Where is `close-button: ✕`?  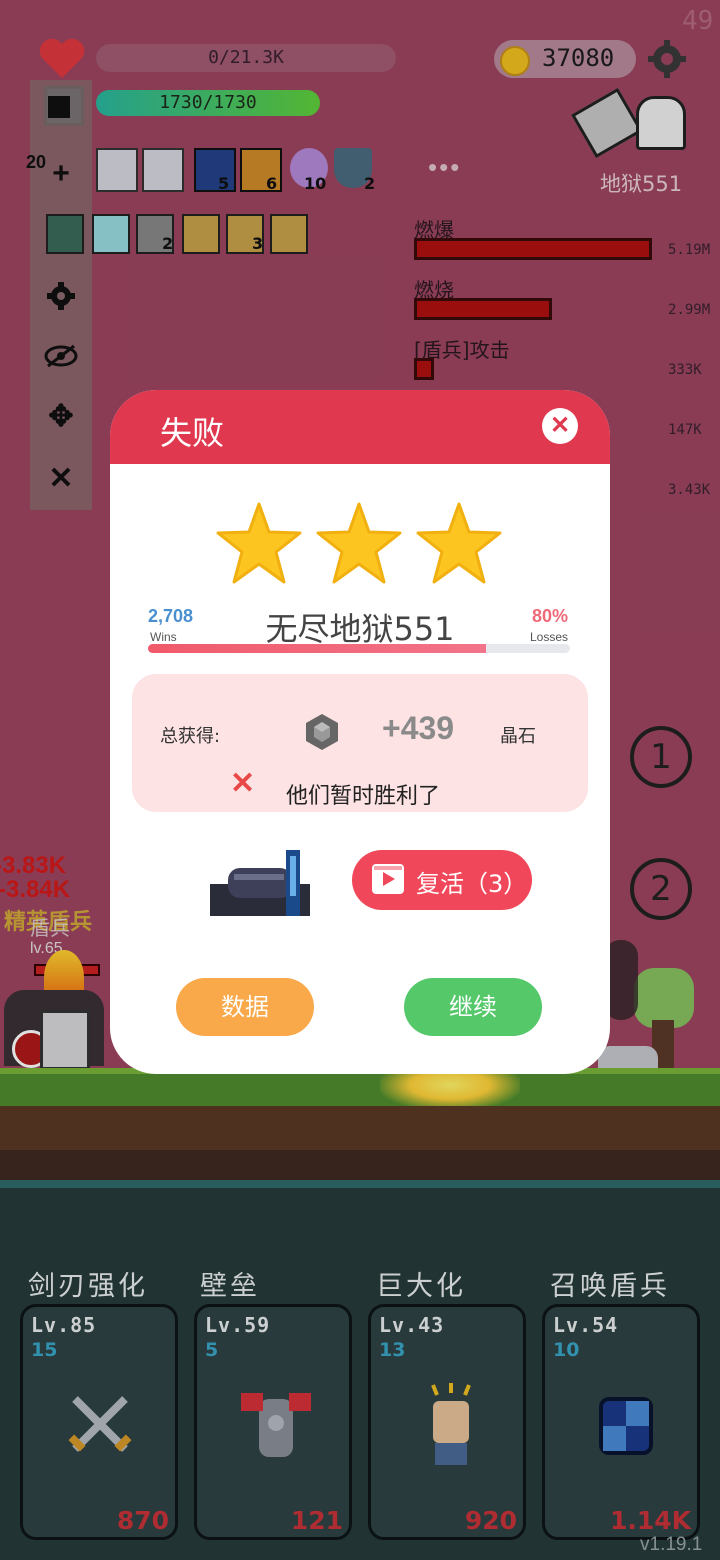 close-button: ✕ is located at coordinates (560, 426).